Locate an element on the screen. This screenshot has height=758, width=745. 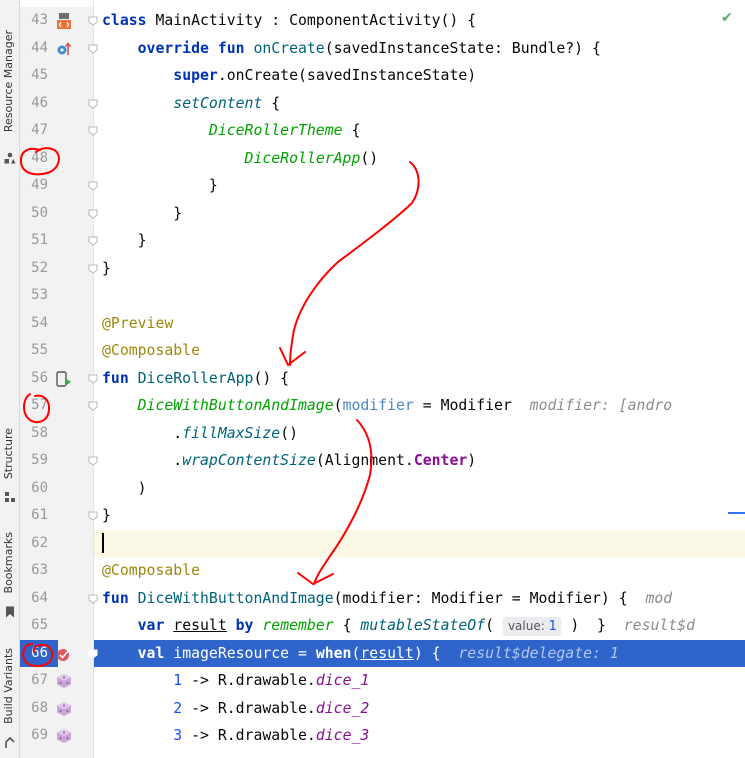
code-line: 46 setContent { is located at coordinates (372, 104).